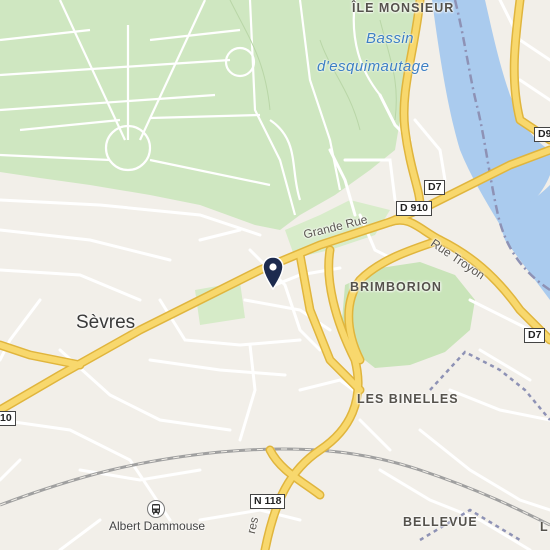 Image resolution: width=550 pixels, height=550 pixels. I want to click on bus-stop-icon, so click(156, 509).